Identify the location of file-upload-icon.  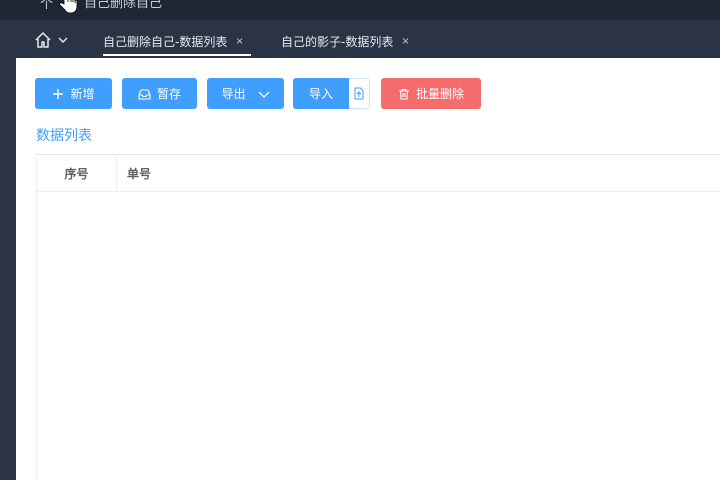
(359, 93).